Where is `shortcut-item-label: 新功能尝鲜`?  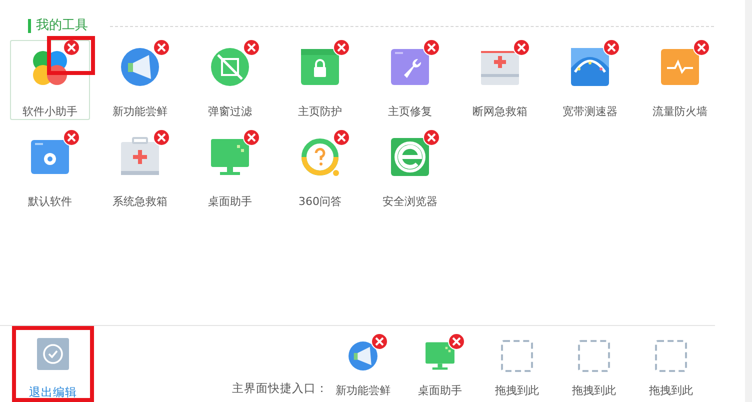 shortcut-item-label: 新功能尝鲜 is located at coordinates (363, 391).